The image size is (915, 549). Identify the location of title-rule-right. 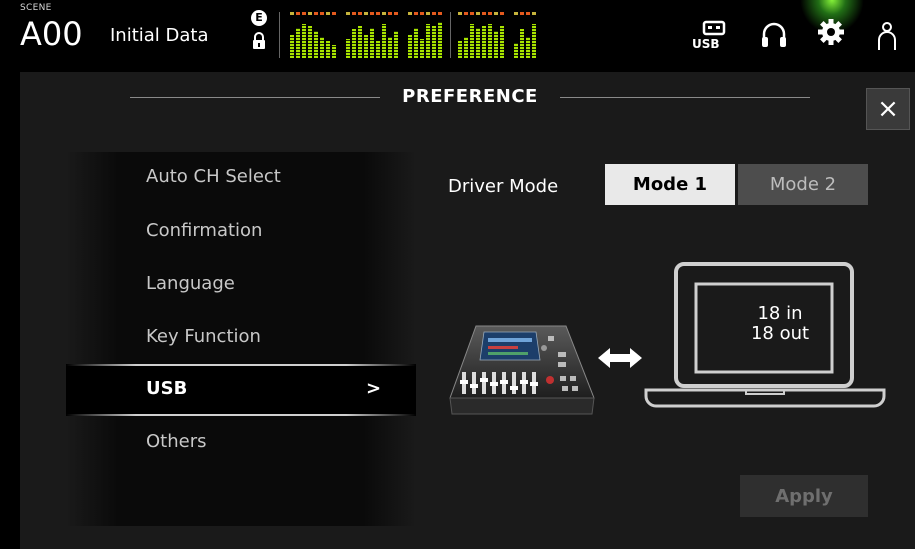
(685, 97).